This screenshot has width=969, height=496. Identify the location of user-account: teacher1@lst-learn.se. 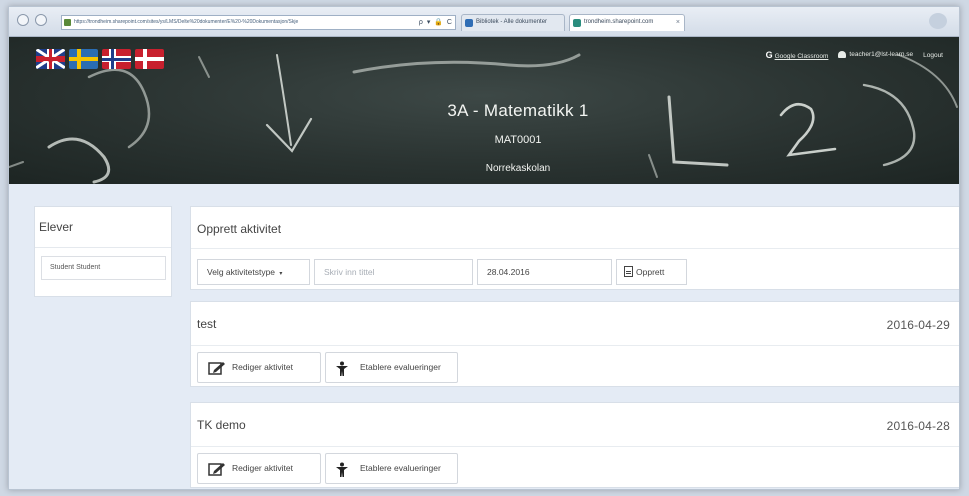
(876, 55).